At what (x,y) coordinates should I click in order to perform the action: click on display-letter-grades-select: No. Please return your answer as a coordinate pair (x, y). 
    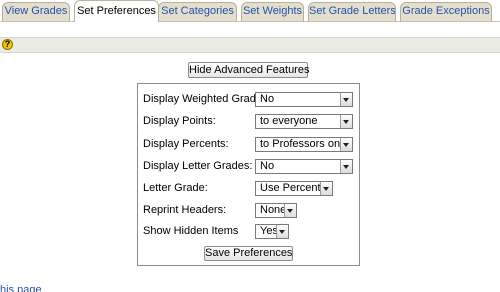
    Looking at the image, I should click on (304, 166).